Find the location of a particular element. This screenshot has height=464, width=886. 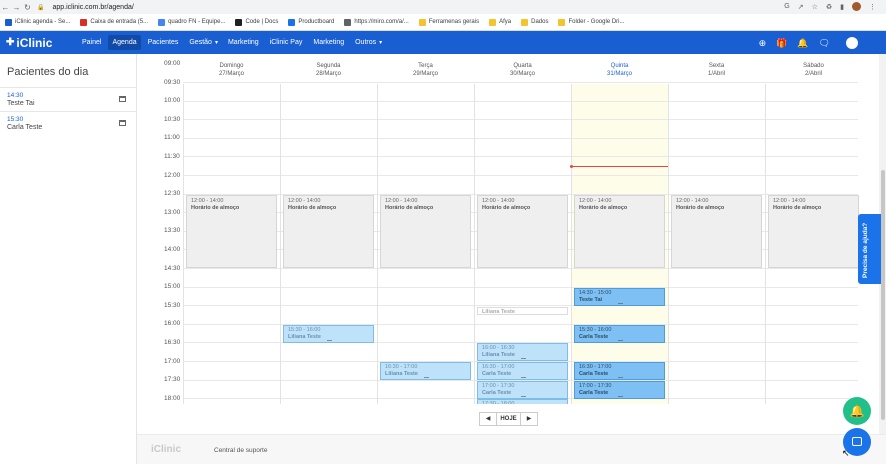

appointment-patient: Carla Teste is located at coordinates (497, 374).